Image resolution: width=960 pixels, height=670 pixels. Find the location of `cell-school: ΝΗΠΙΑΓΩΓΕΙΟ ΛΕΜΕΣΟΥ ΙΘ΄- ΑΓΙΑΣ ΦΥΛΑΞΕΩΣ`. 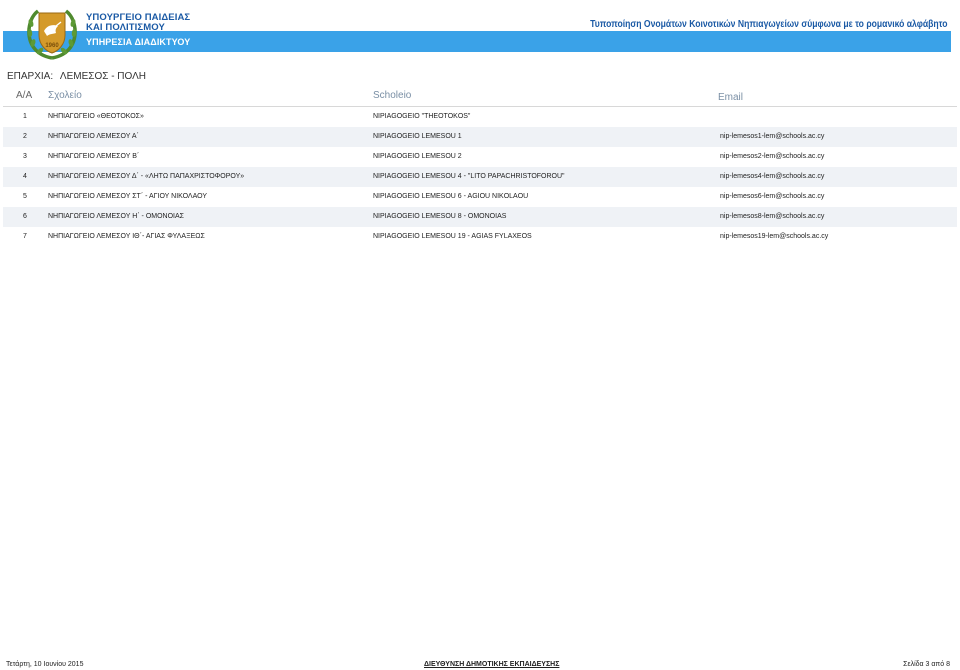

cell-school: ΝΗΠΙΑΓΩΓΕΙΟ ΛΕΜΕΣΟΥ ΙΘ΄- ΑΓΙΑΣ ΦΥΛΑΞΕΩΣ is located at coordinates (126, 236).